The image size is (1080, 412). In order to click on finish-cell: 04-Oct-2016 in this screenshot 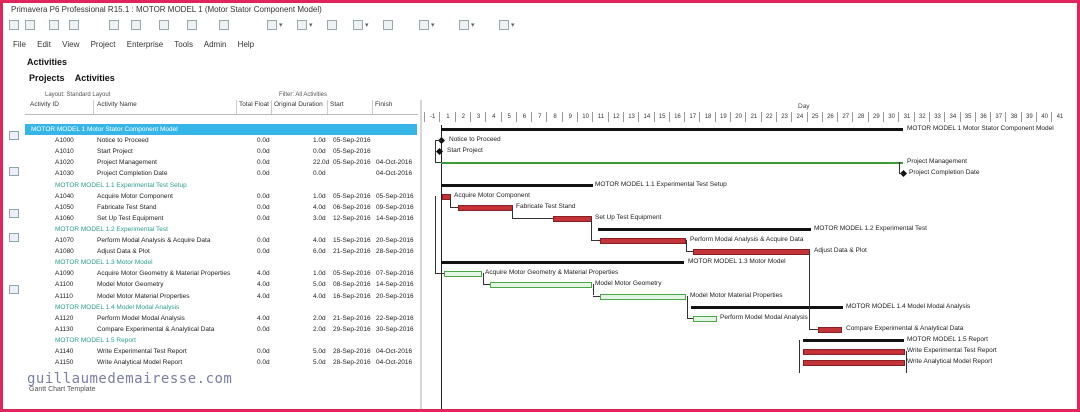, I will do `click(394, 363)`.